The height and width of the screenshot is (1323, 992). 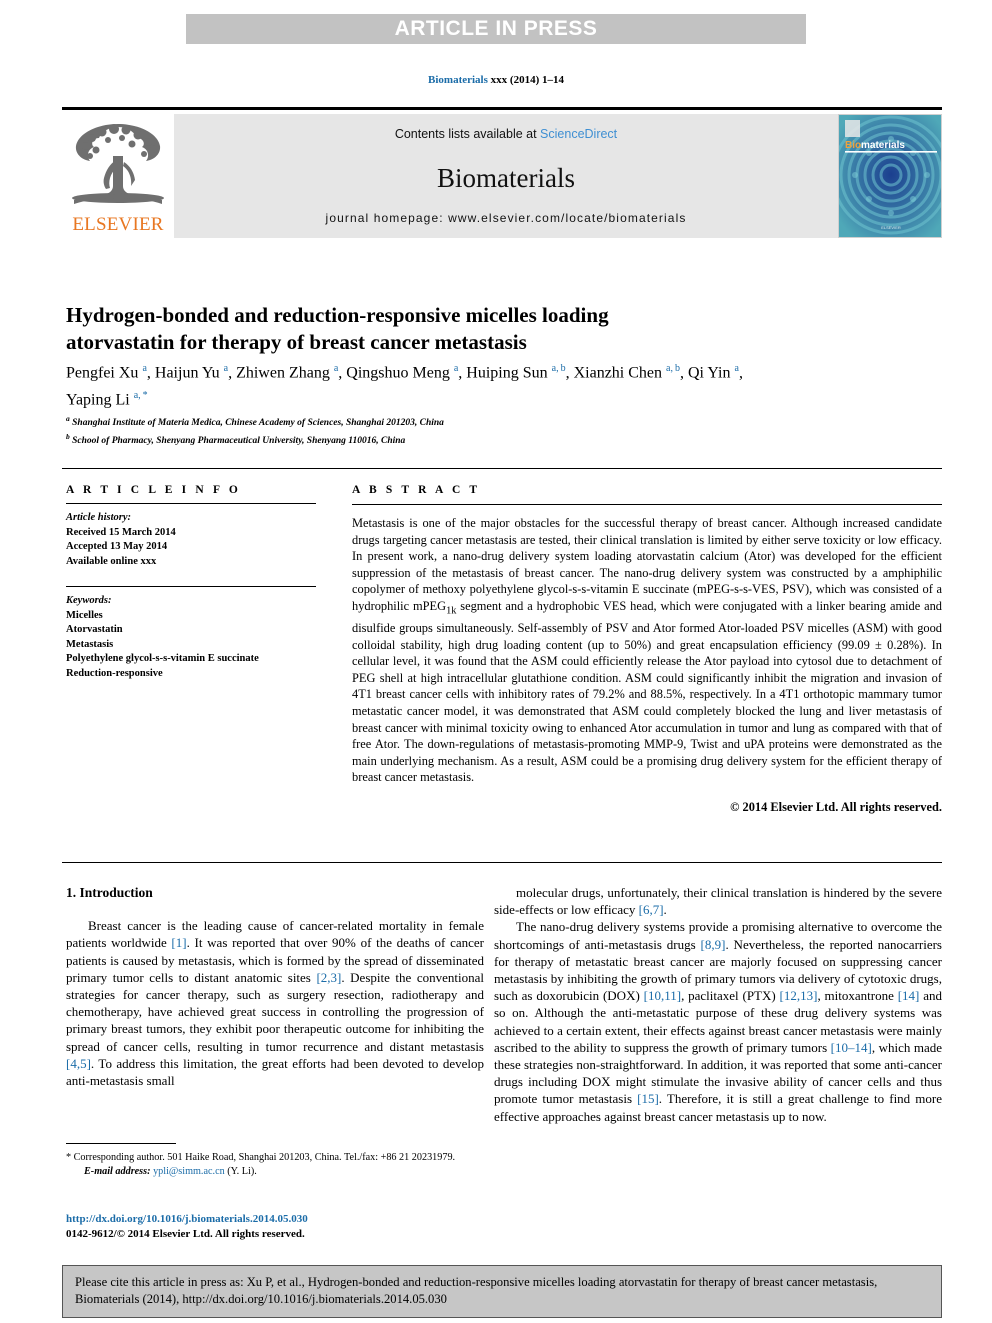 I want to click on keyword-item: Metastasis, so click(x=90, y=644).